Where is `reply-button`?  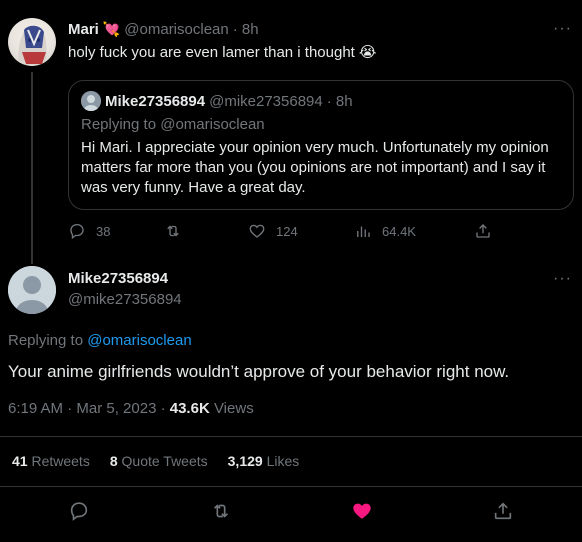 reply-button is located at coordinates (80, 512).